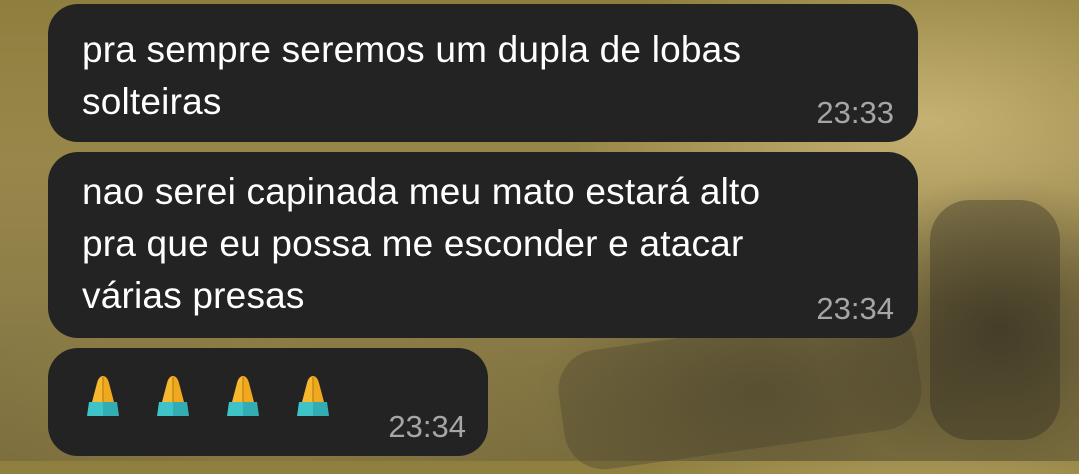 The image size is (1079, 474). Describe the element at coordinates (855, 112) in the screenshot. I see `message-timestamp: 23:33` at that location.